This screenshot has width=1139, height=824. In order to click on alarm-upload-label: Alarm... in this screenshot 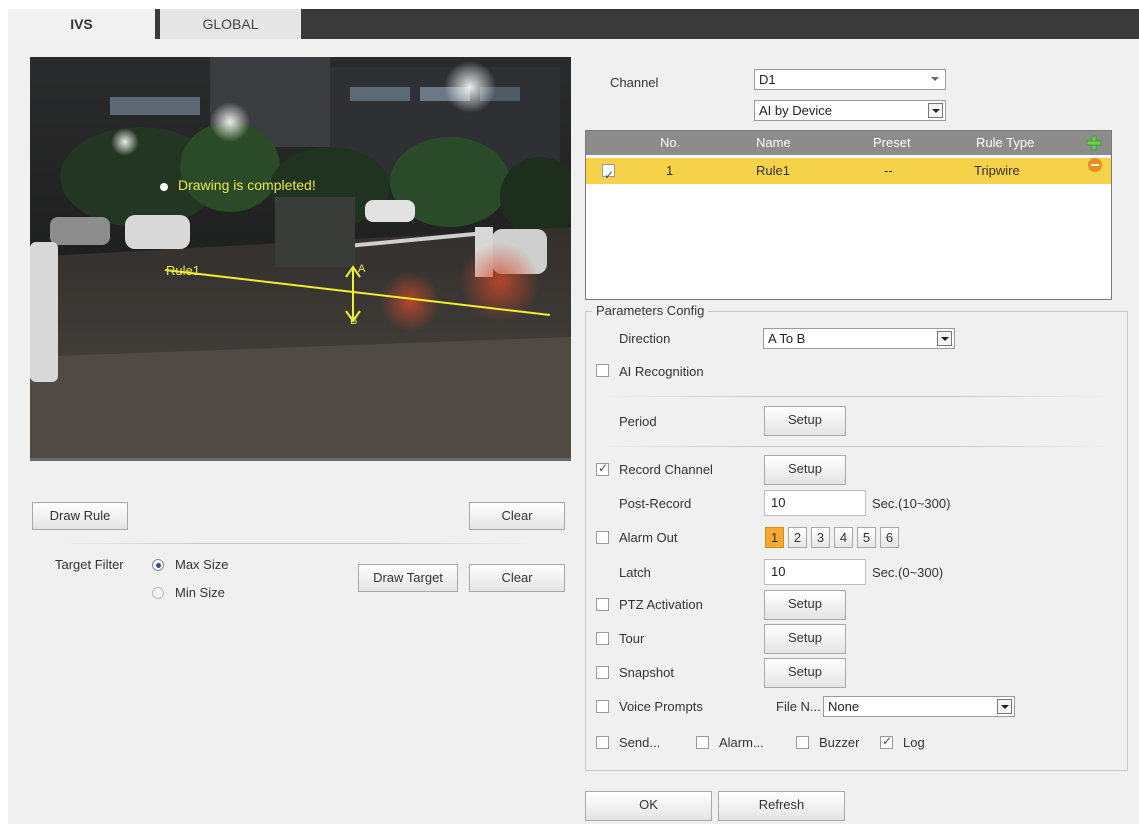, I will do `click(741, 742)`.